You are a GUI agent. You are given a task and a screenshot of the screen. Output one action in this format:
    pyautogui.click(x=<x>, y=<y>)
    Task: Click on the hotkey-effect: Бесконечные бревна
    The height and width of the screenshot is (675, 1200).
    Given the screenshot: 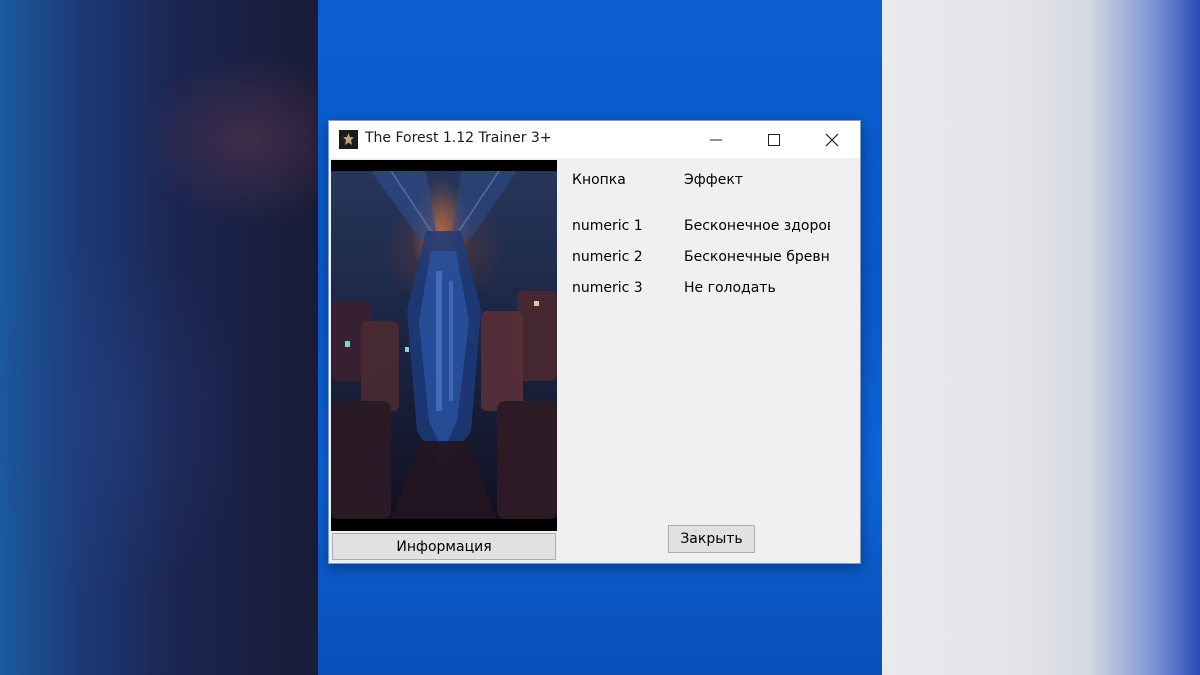 What is the action you would take?
    pyautogui.click(x=757, y=257)
    